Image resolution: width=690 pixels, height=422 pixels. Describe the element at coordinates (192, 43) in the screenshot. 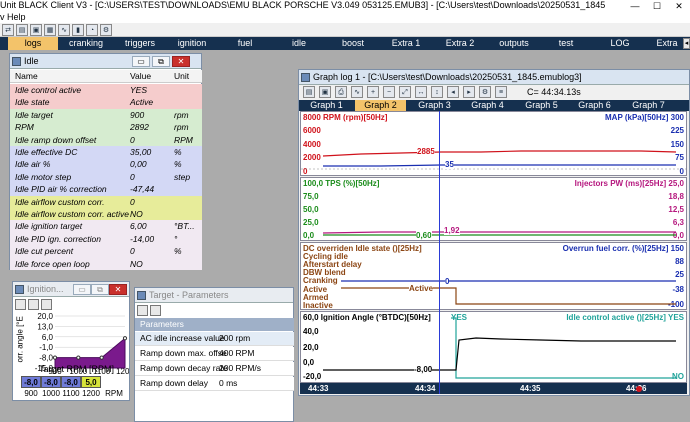

I see `tab-ignition: ignition` at that location.